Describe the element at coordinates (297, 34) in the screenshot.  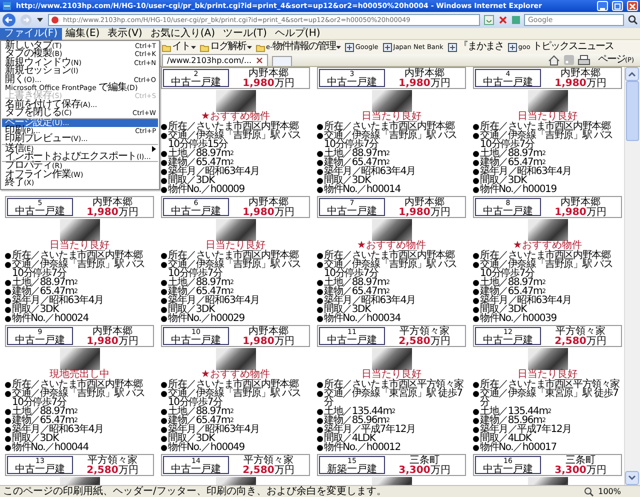
I see `menu-item: ヘルプ(H)` at that location.